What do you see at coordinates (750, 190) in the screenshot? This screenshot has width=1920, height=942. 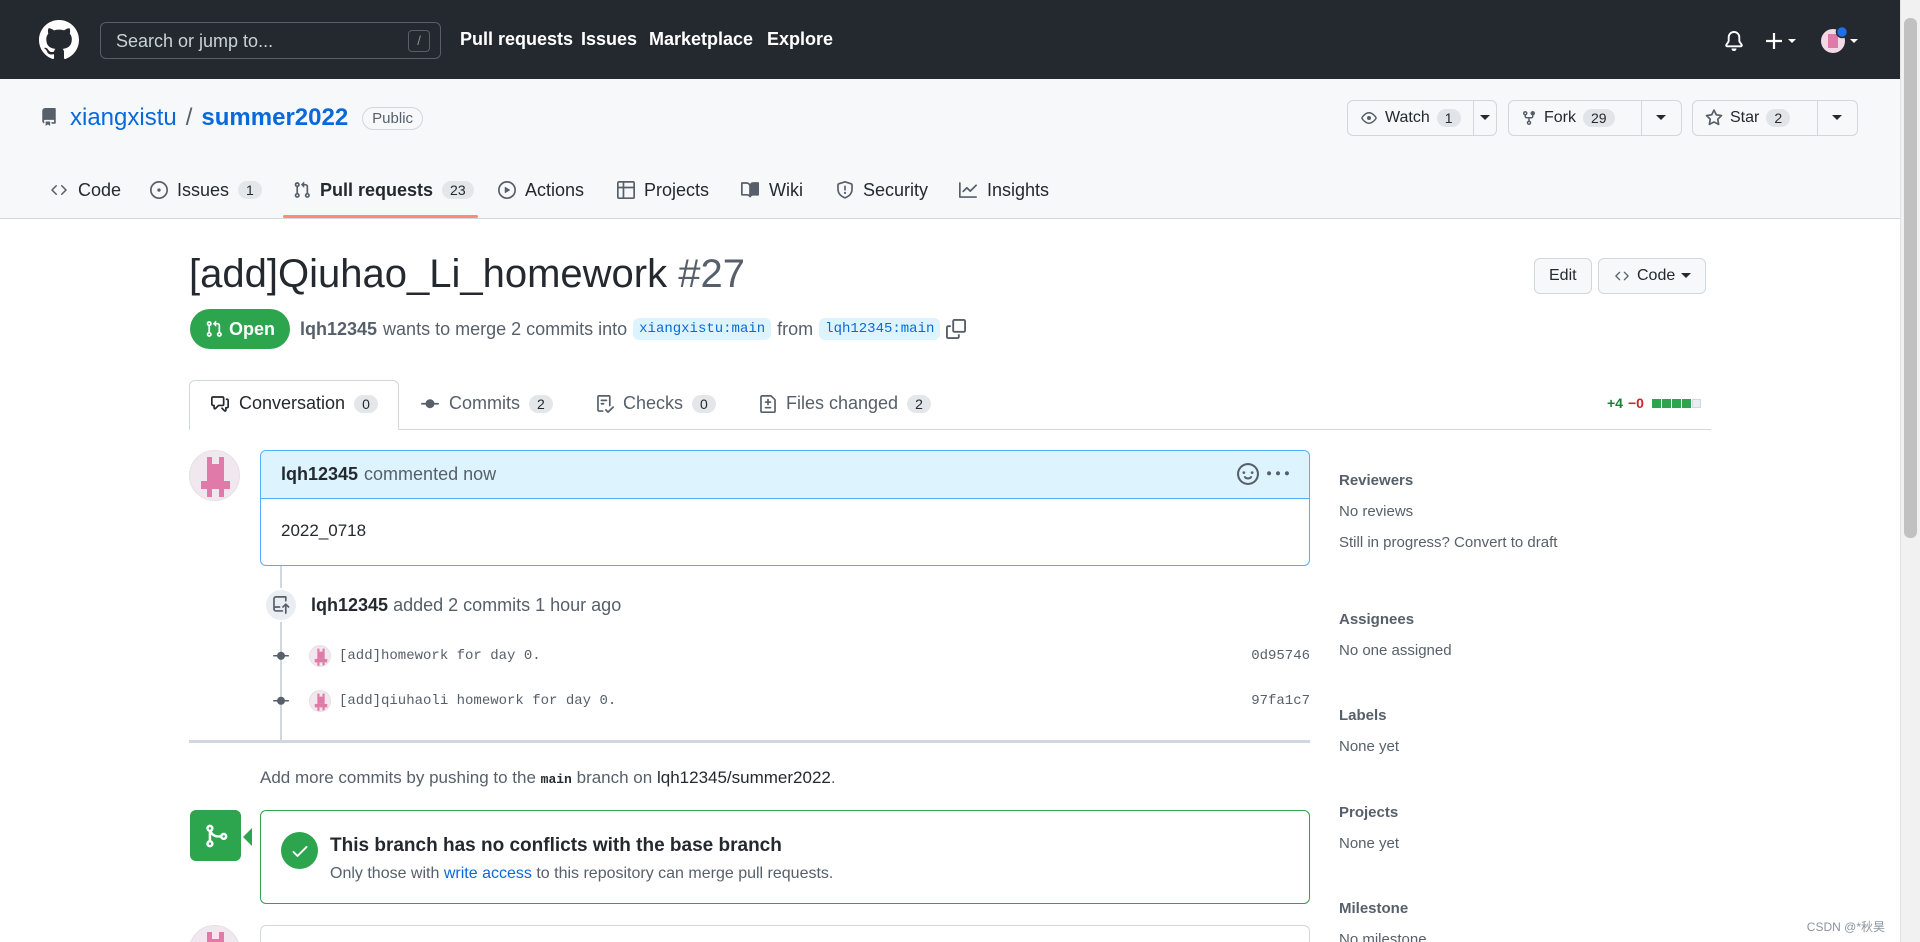 I see `book-icon` at bounding box center [750, 190].